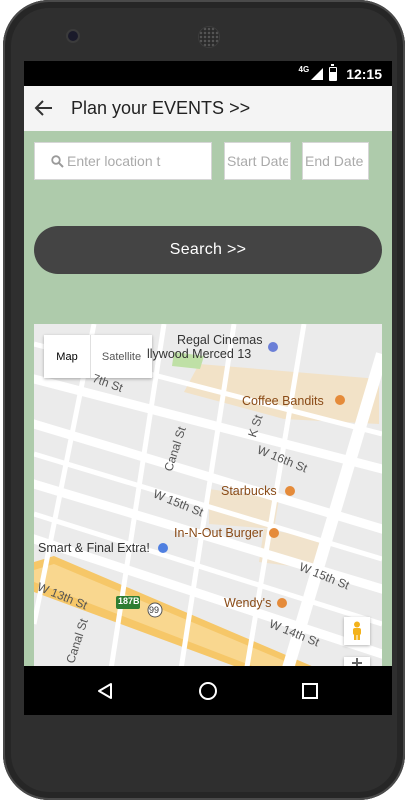 This screenshot has height=804, width=409. Describe the element at coordinates (163, 548) in the screenshot. I see `shop-pin-icon` at that location.